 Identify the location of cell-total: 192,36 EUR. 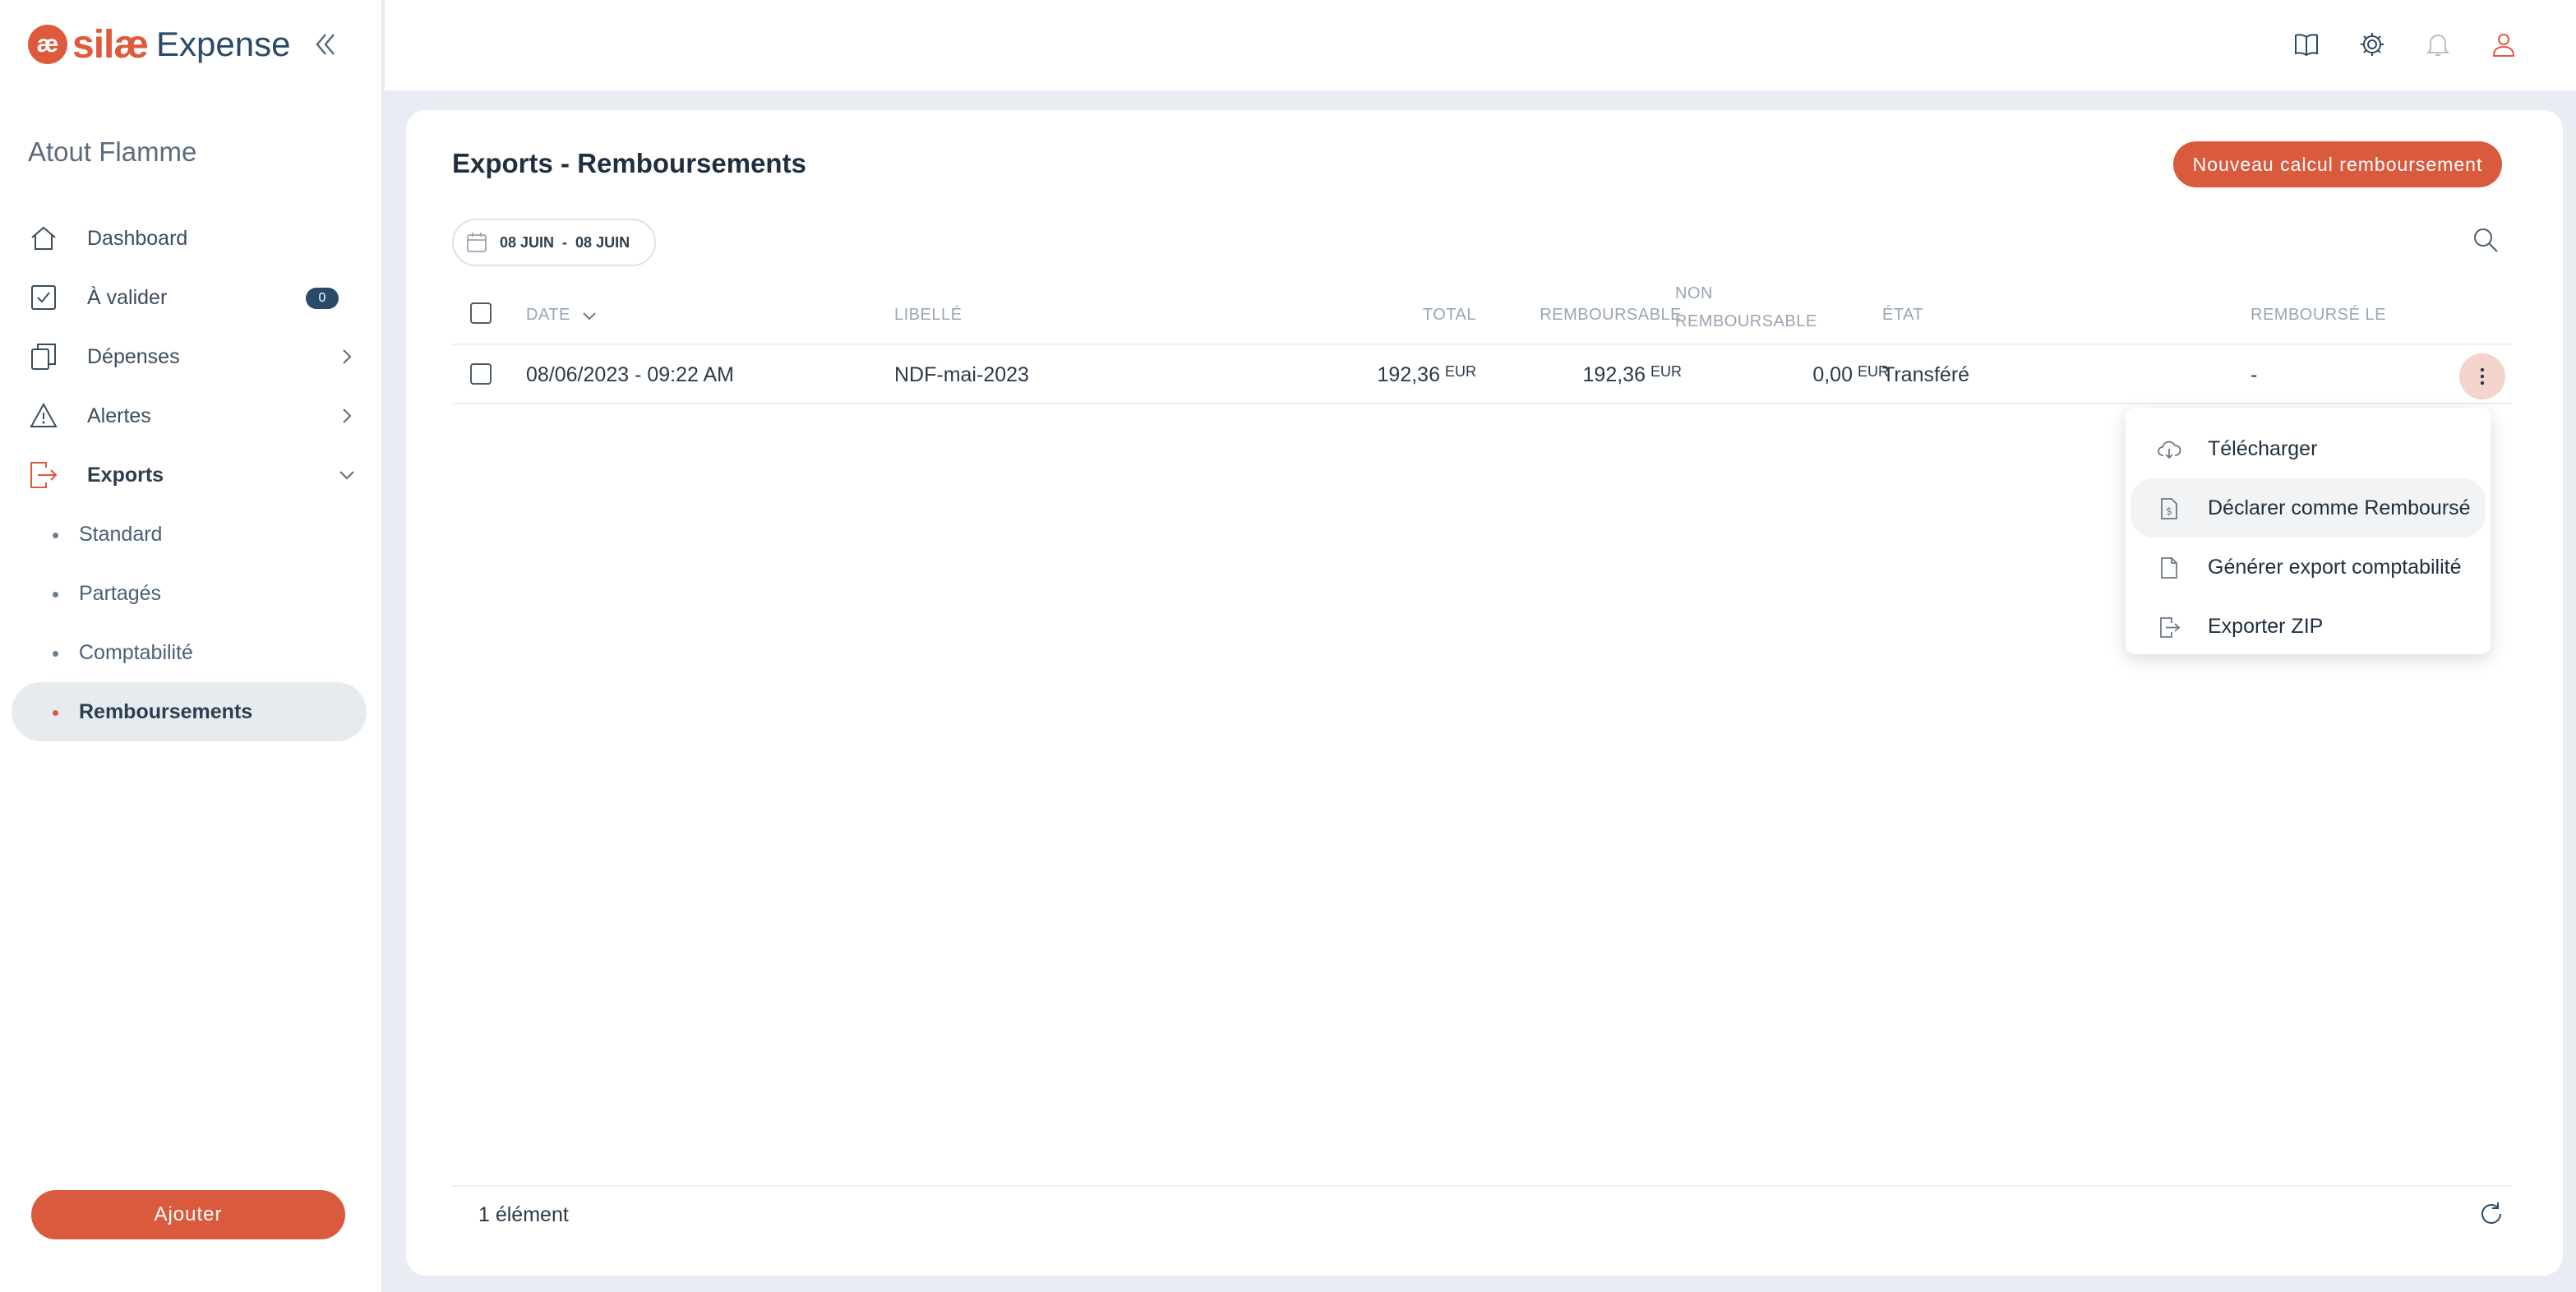
(1394, 375).